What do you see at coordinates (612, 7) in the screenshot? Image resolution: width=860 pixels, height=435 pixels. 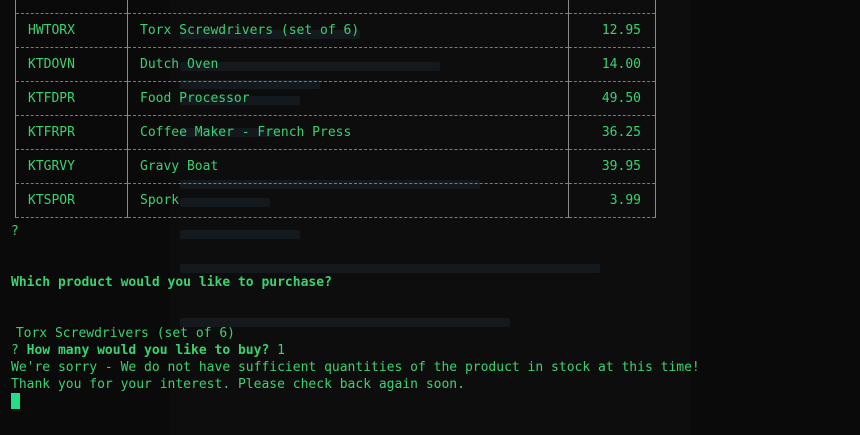 I see `product-price-cell` at bounding box center [612, 7].